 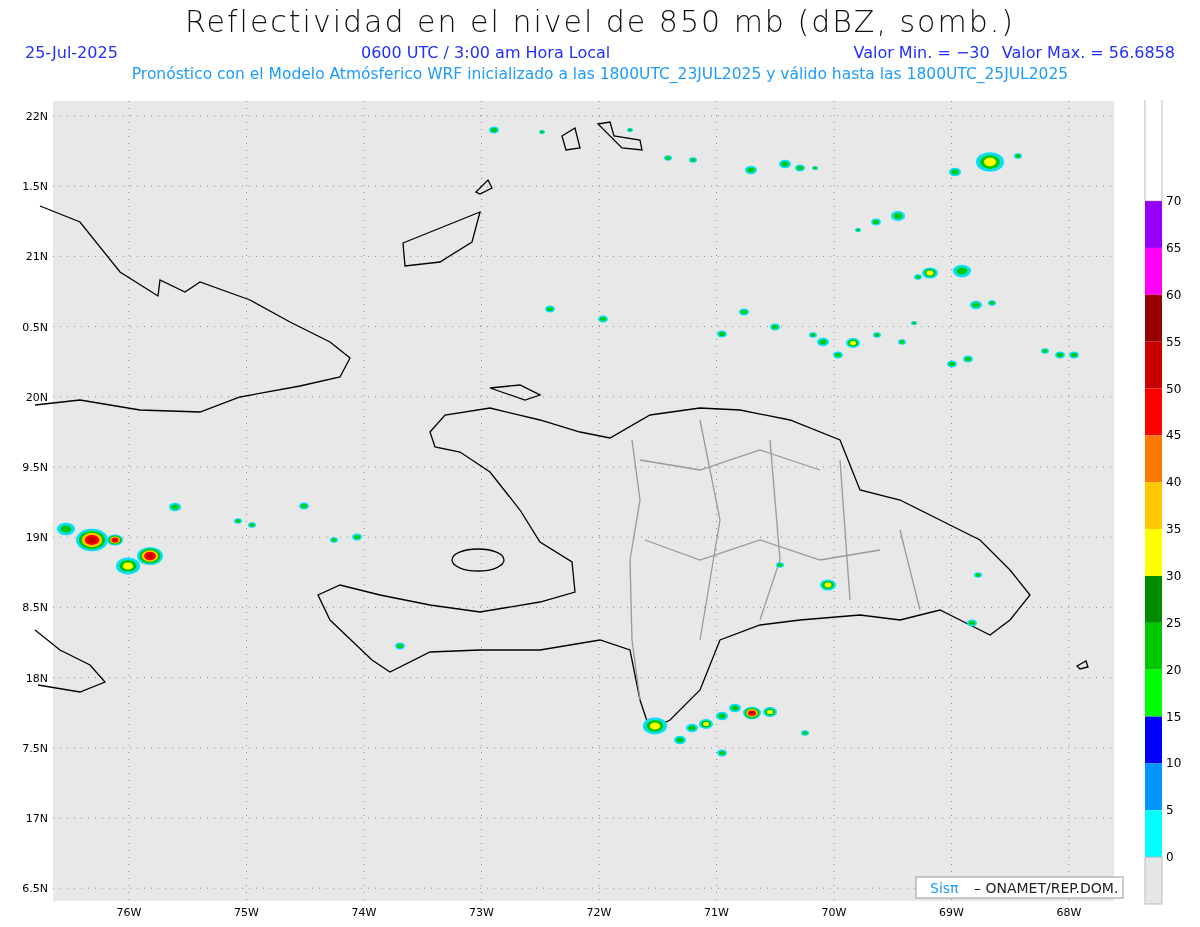 What do you see at coordinates (1088, 53) in the screenshot?
I see `max-value: Valor Max. = 56.6858` at bounding box center [1088, 53].